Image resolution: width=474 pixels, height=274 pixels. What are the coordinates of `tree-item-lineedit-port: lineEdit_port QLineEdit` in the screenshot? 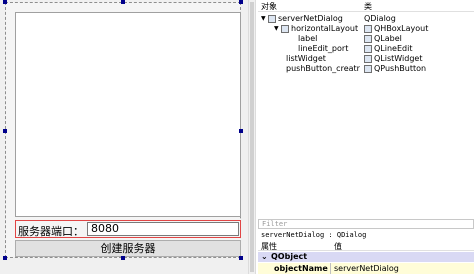 It's located at (366, 49).